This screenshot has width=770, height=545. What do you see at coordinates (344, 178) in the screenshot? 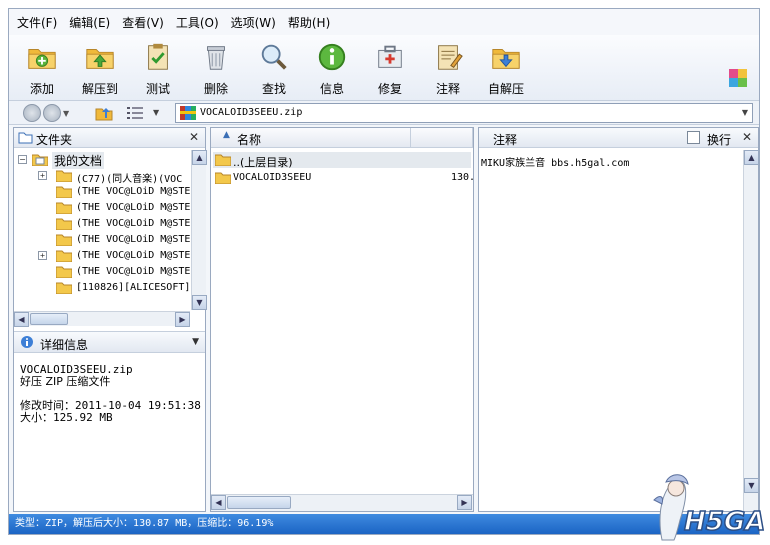
I see `file-row: VOCALOID3SEEU 130.` at bounding box center [344, 178].